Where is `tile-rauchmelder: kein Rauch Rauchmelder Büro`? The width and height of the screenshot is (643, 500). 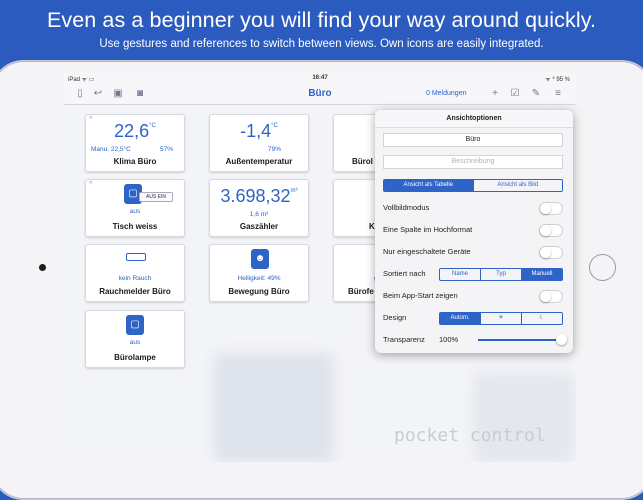 tile-rauchmelder: kein Rauch Rauchmelder Büro is located at coordinates (135, 273).